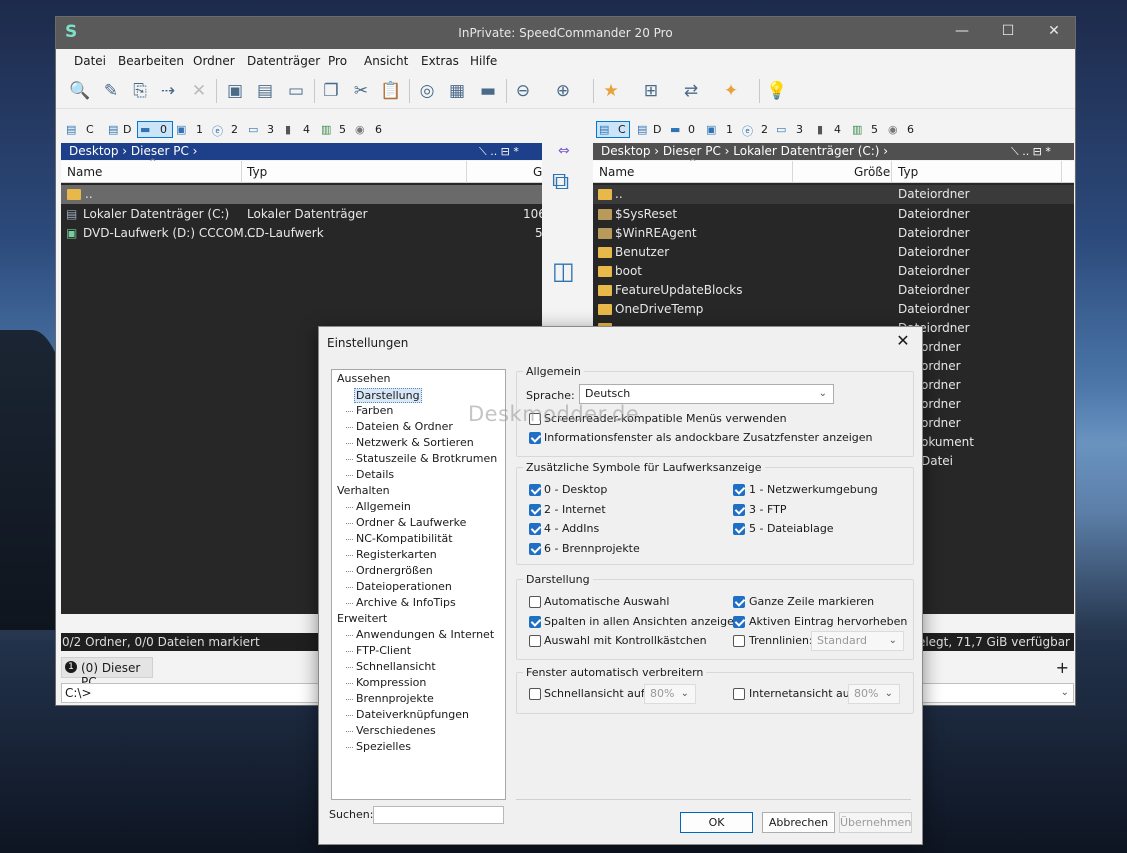 The width and height of the screenshot is (1127, 853). I want to click on quickview-widen-checkbox, so click(535, 694).